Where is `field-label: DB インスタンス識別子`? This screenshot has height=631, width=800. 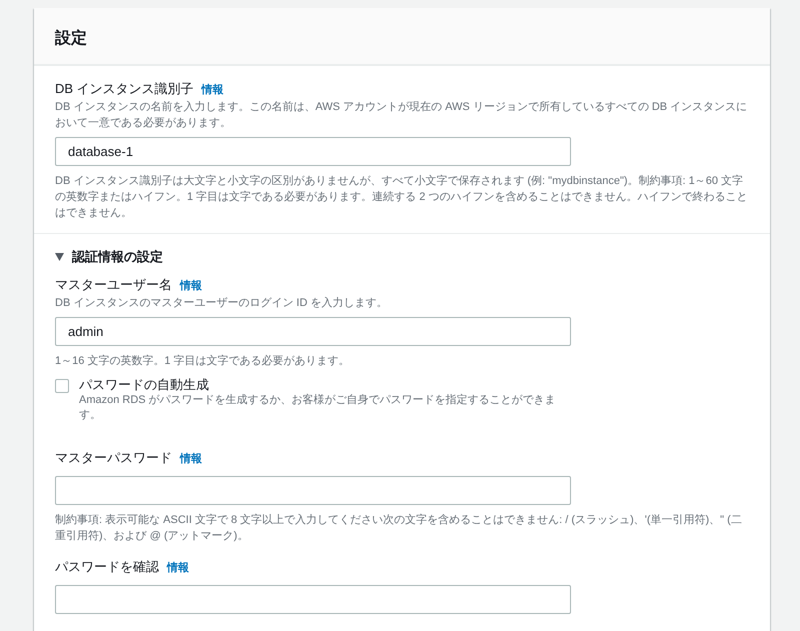 field-label: DB インスタンス識別子 is located at coordinates (124, 89).